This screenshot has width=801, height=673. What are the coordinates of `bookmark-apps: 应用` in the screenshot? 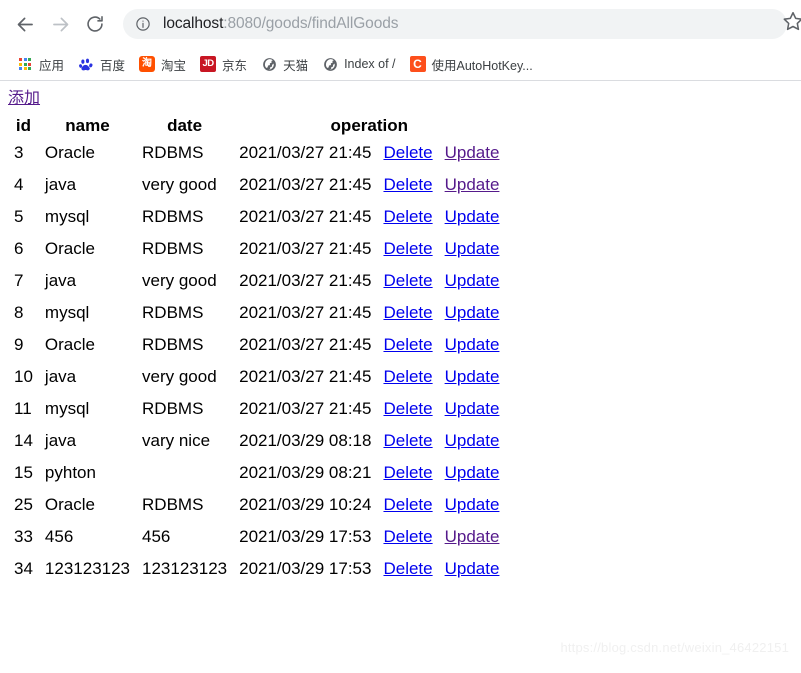 It's located at (40, 64).